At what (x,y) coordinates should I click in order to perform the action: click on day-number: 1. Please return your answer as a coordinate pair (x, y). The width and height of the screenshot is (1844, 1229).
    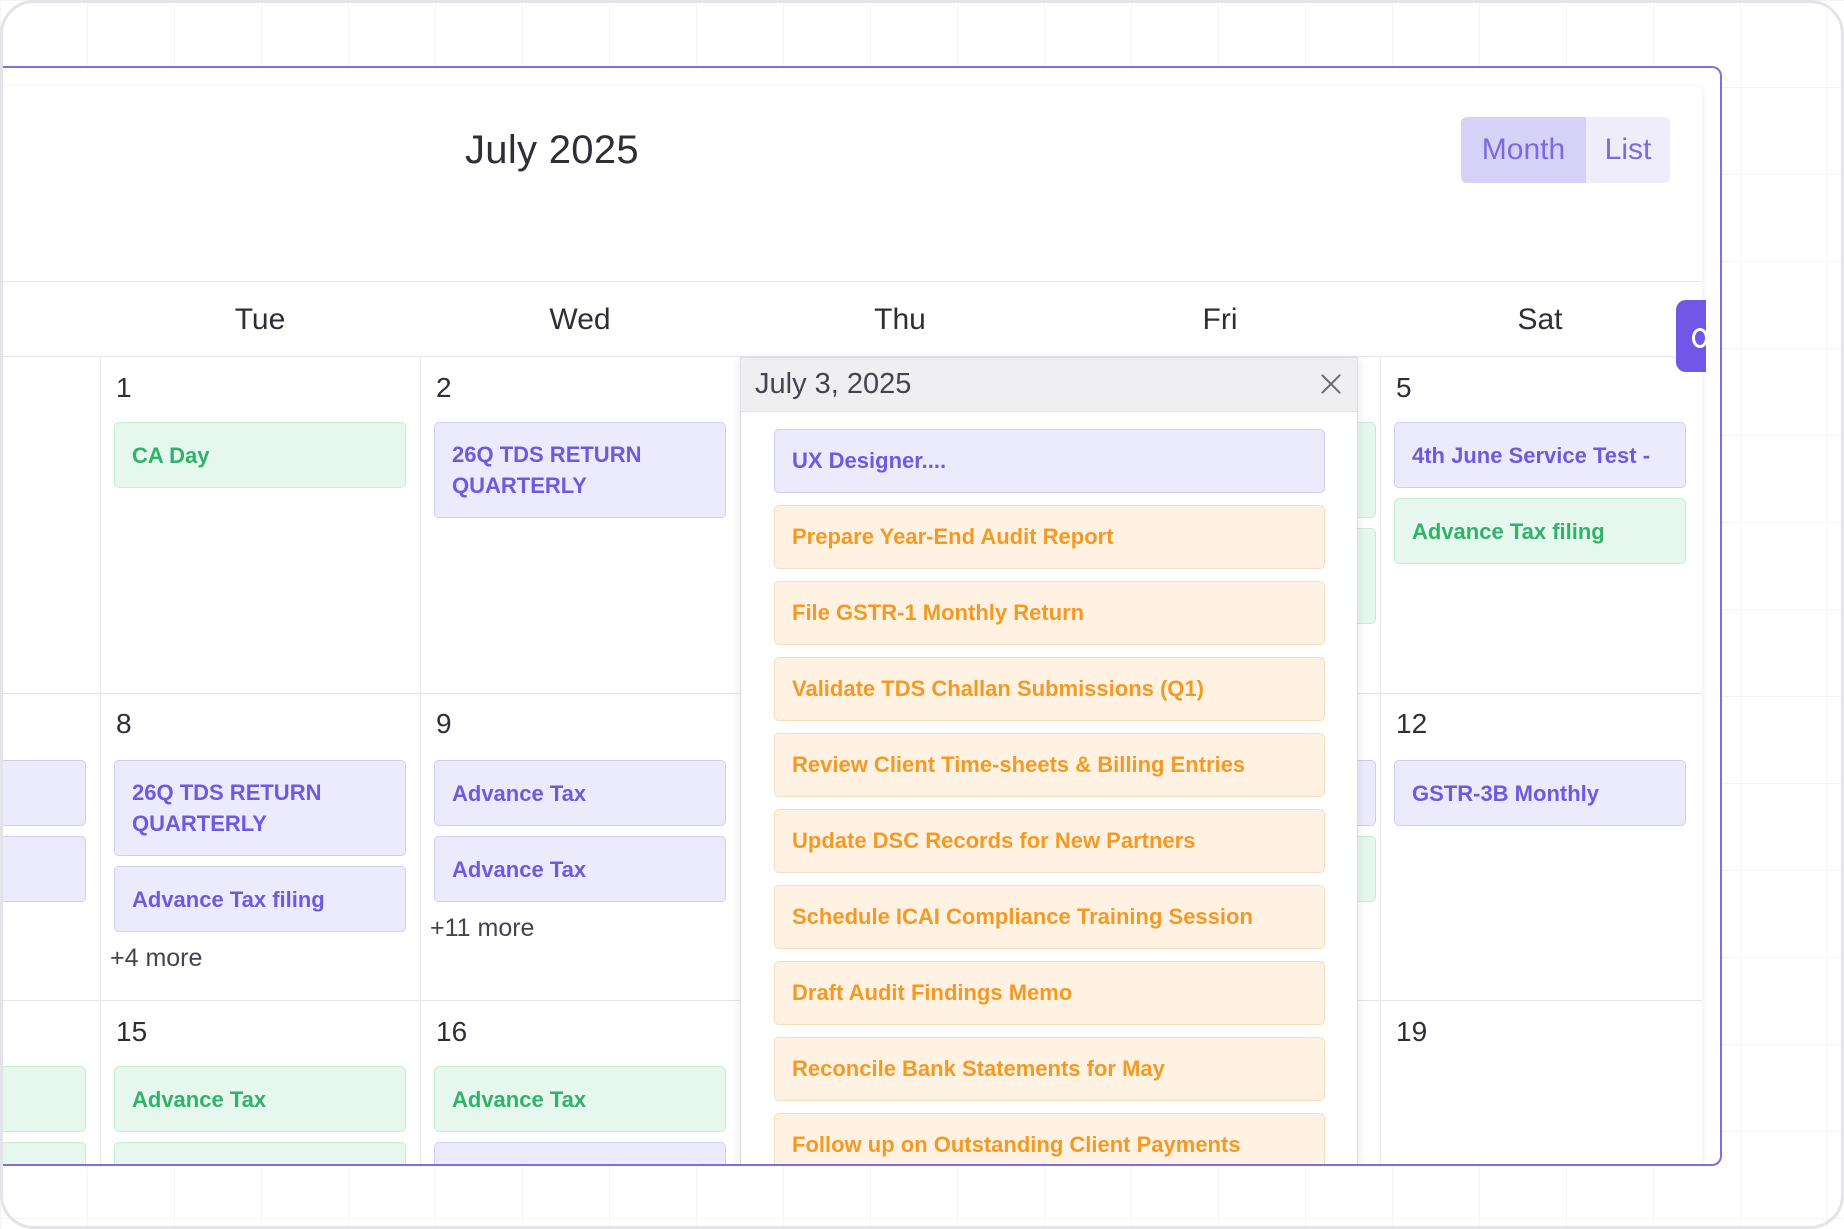
    Looking at the image, I should click on (124, 388).